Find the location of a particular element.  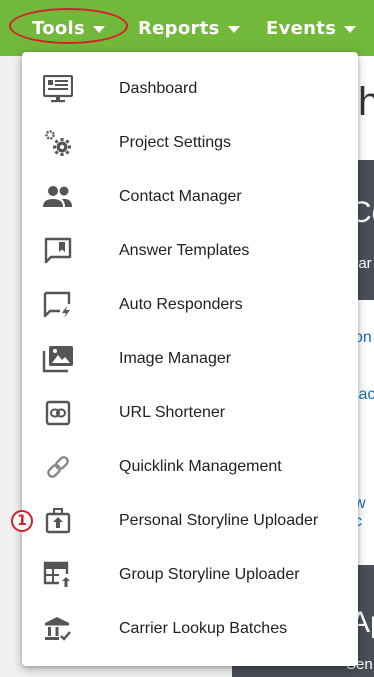

menu-item-label: Group Storyline Uploader is located at coordinates (209, 574).